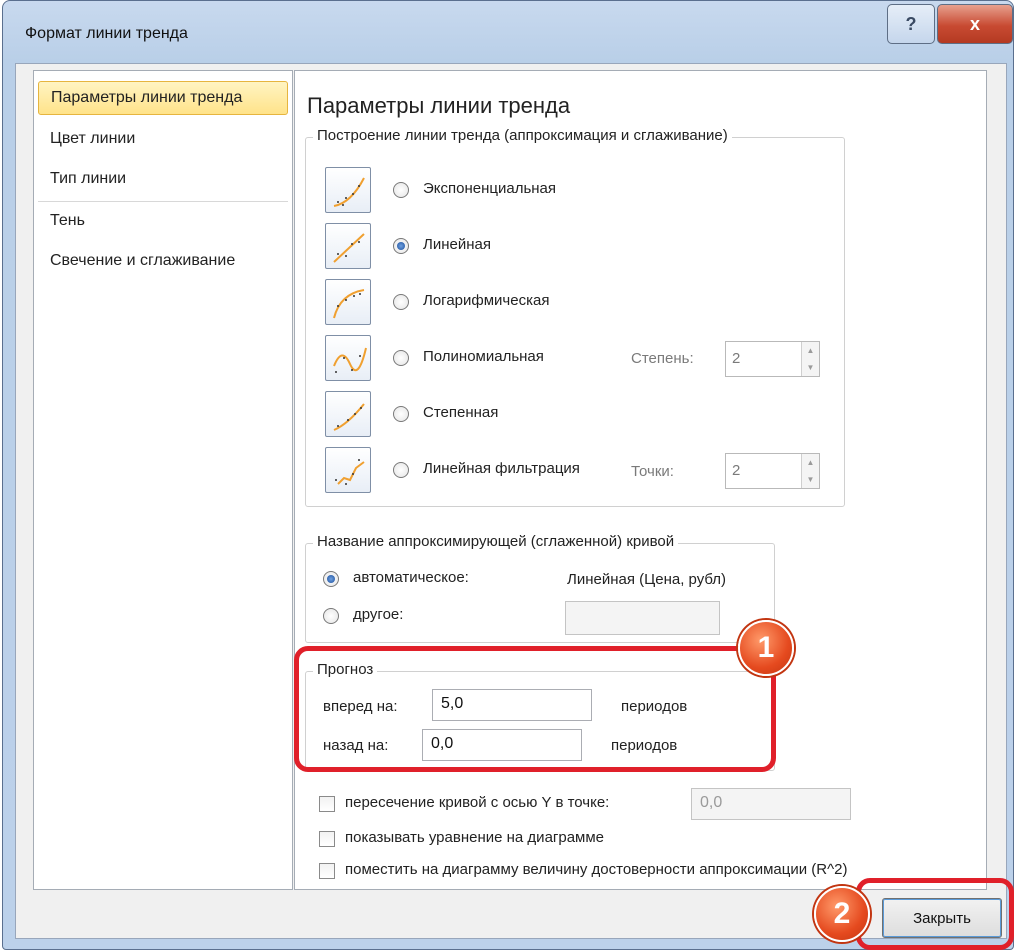 This screenshot has width=1016, height=952. Describe the element at coordinates (771, 804) in the screenshot. I see `intercept-input: 0,0` at that location.